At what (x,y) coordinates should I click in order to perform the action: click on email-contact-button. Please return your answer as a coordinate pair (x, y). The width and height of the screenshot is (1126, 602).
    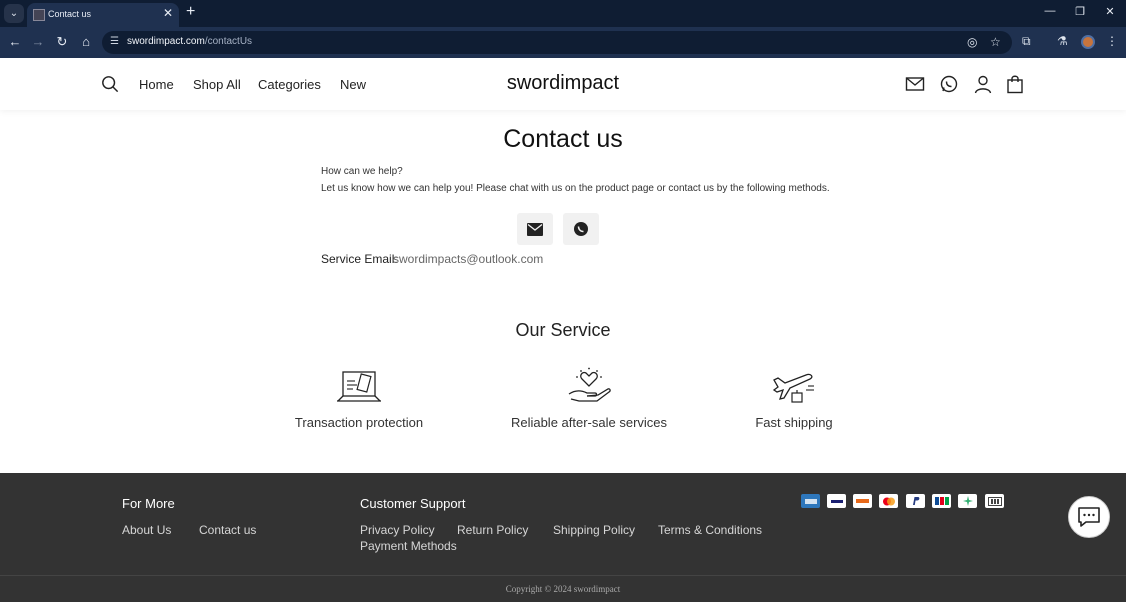
    Looking at the image, I should click on (535, 229).